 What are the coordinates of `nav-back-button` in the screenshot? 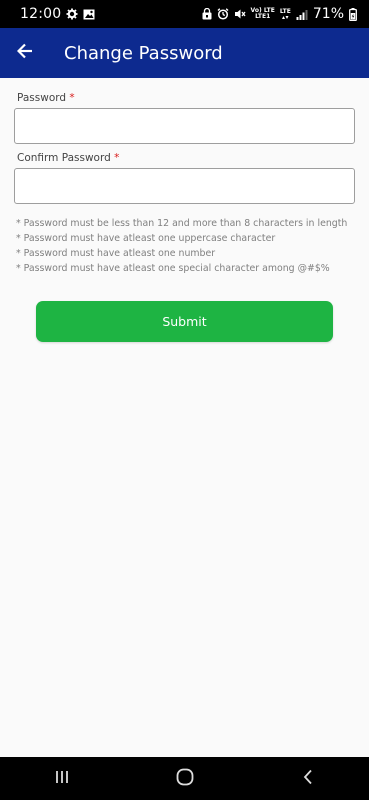 It's located at (308, 778).